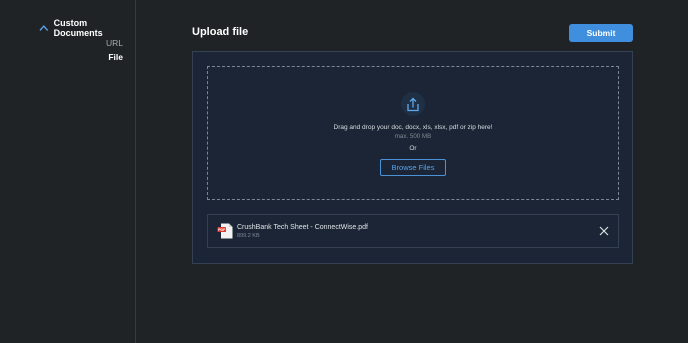  I want to click on sidebar-item-url: URL, so click(114, 43).